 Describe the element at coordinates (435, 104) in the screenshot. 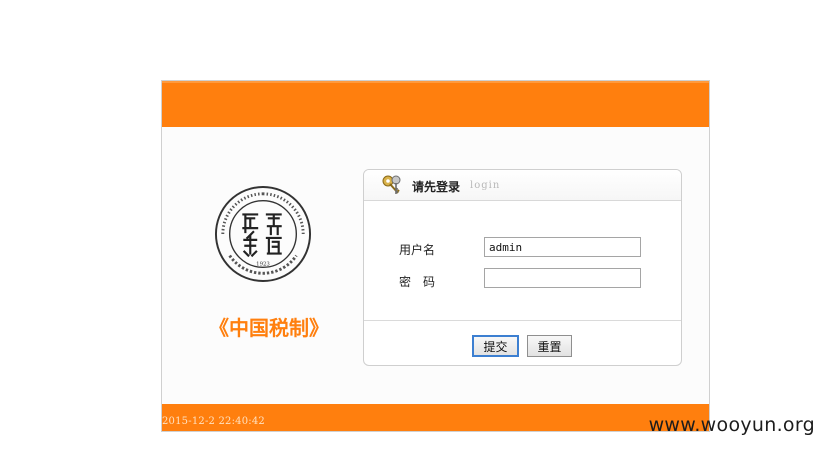

I see `top-banner` at that location.